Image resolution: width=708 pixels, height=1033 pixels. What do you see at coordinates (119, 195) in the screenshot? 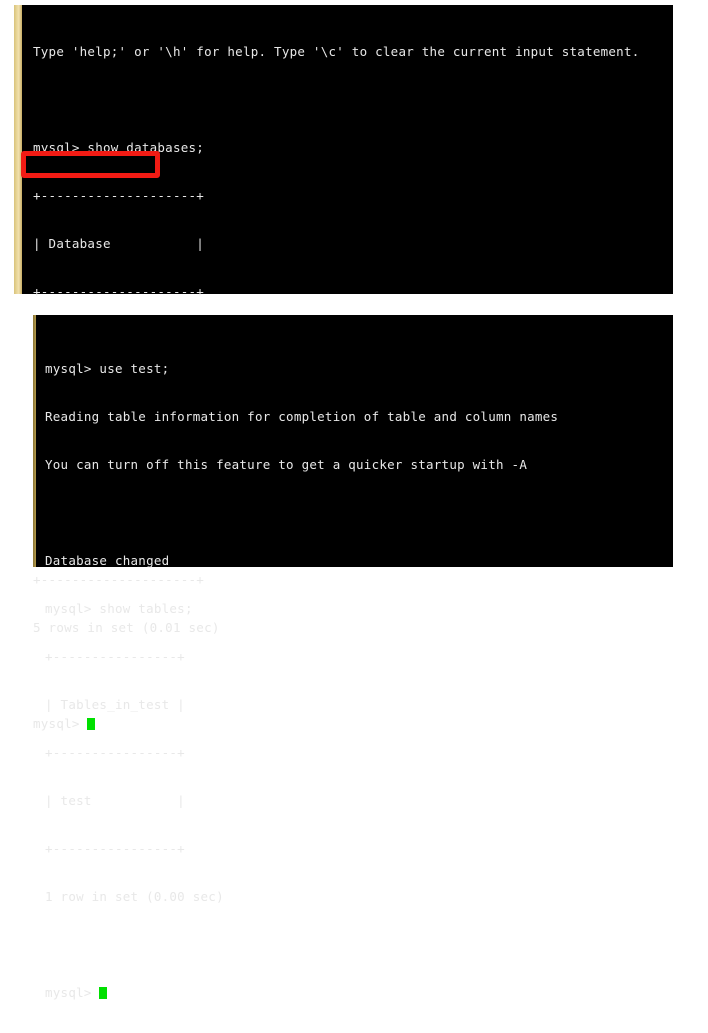
I see `console-line-table-rule-top: +--------------------+` at bounding box center [119, 195].